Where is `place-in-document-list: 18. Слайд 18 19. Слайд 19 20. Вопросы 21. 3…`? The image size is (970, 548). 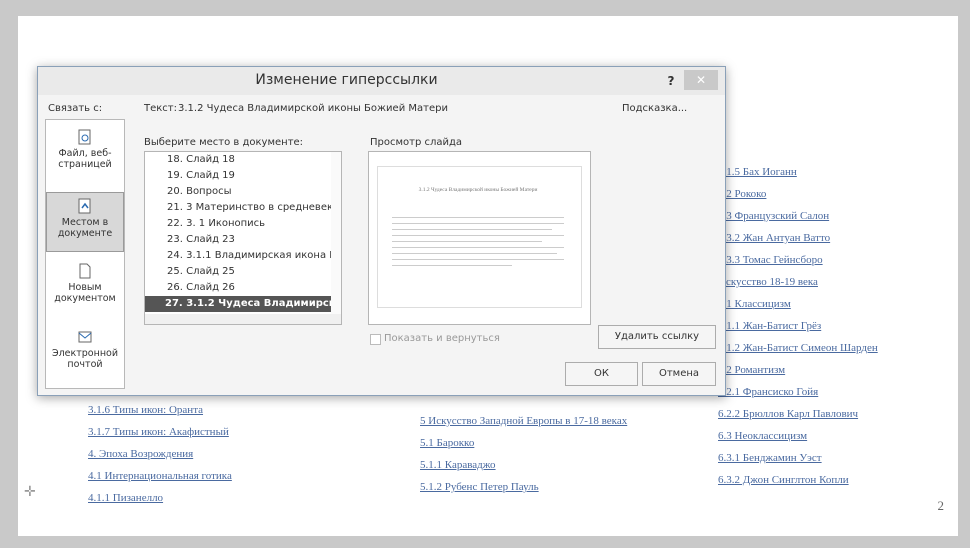 place-in-document-list: 18. Слайд 18 19. Слайд 19 20. Вопросы 21. 3… is located at coordinates (243, 238).